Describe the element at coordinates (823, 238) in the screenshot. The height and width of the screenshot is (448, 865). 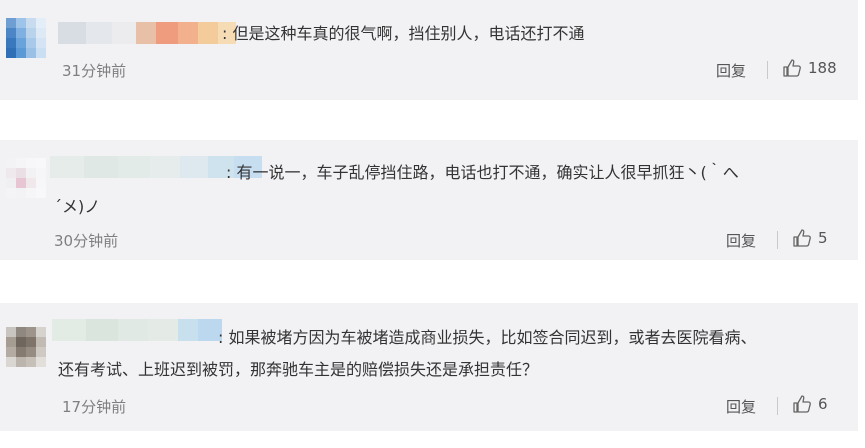
I see `like-count: 5` at that location.